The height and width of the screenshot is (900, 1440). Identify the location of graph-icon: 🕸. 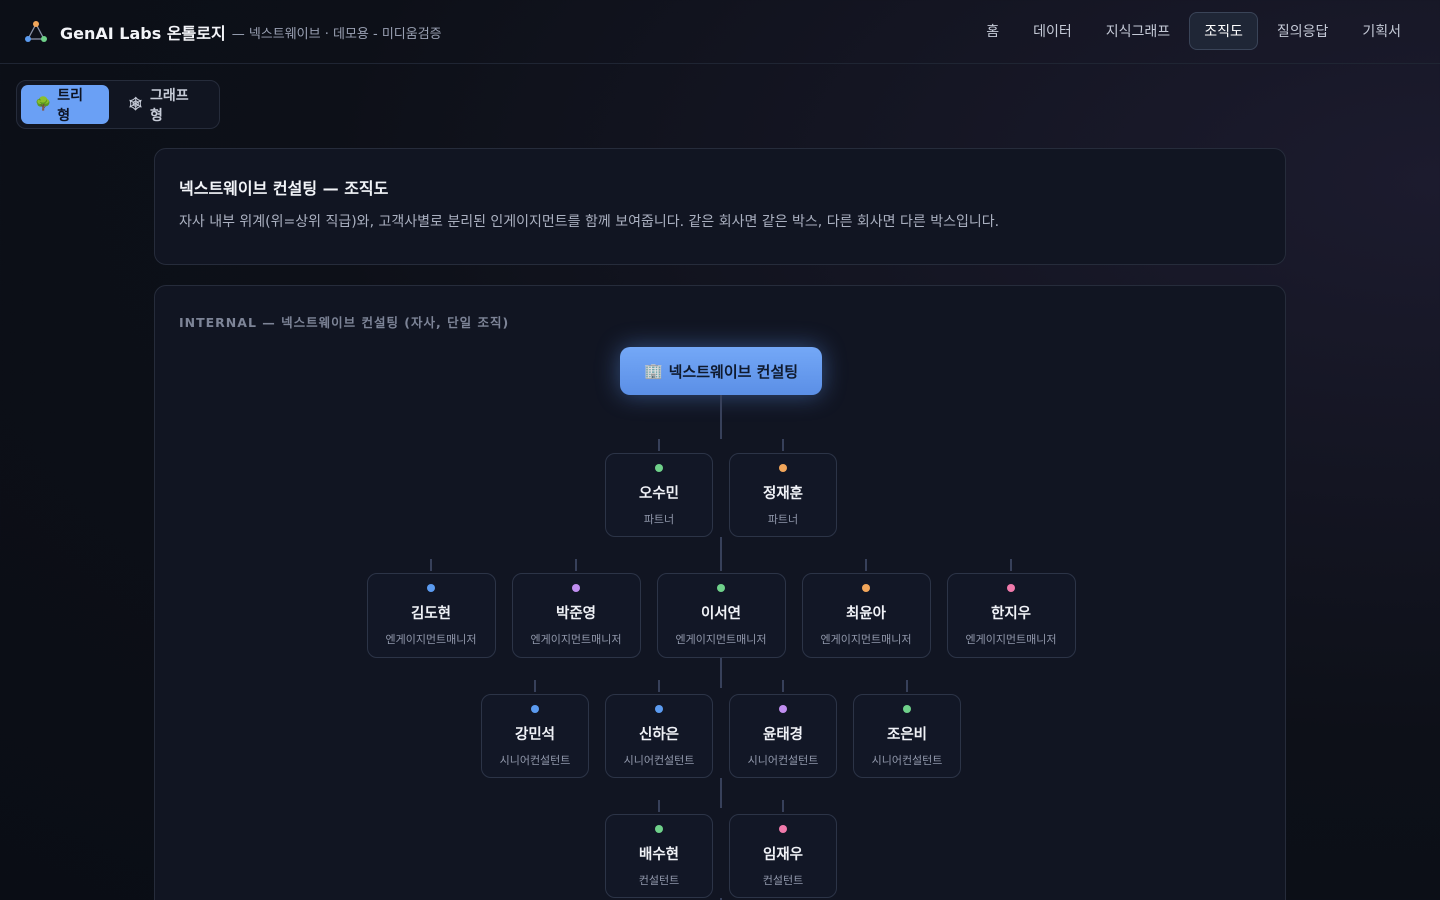
(135, 104).